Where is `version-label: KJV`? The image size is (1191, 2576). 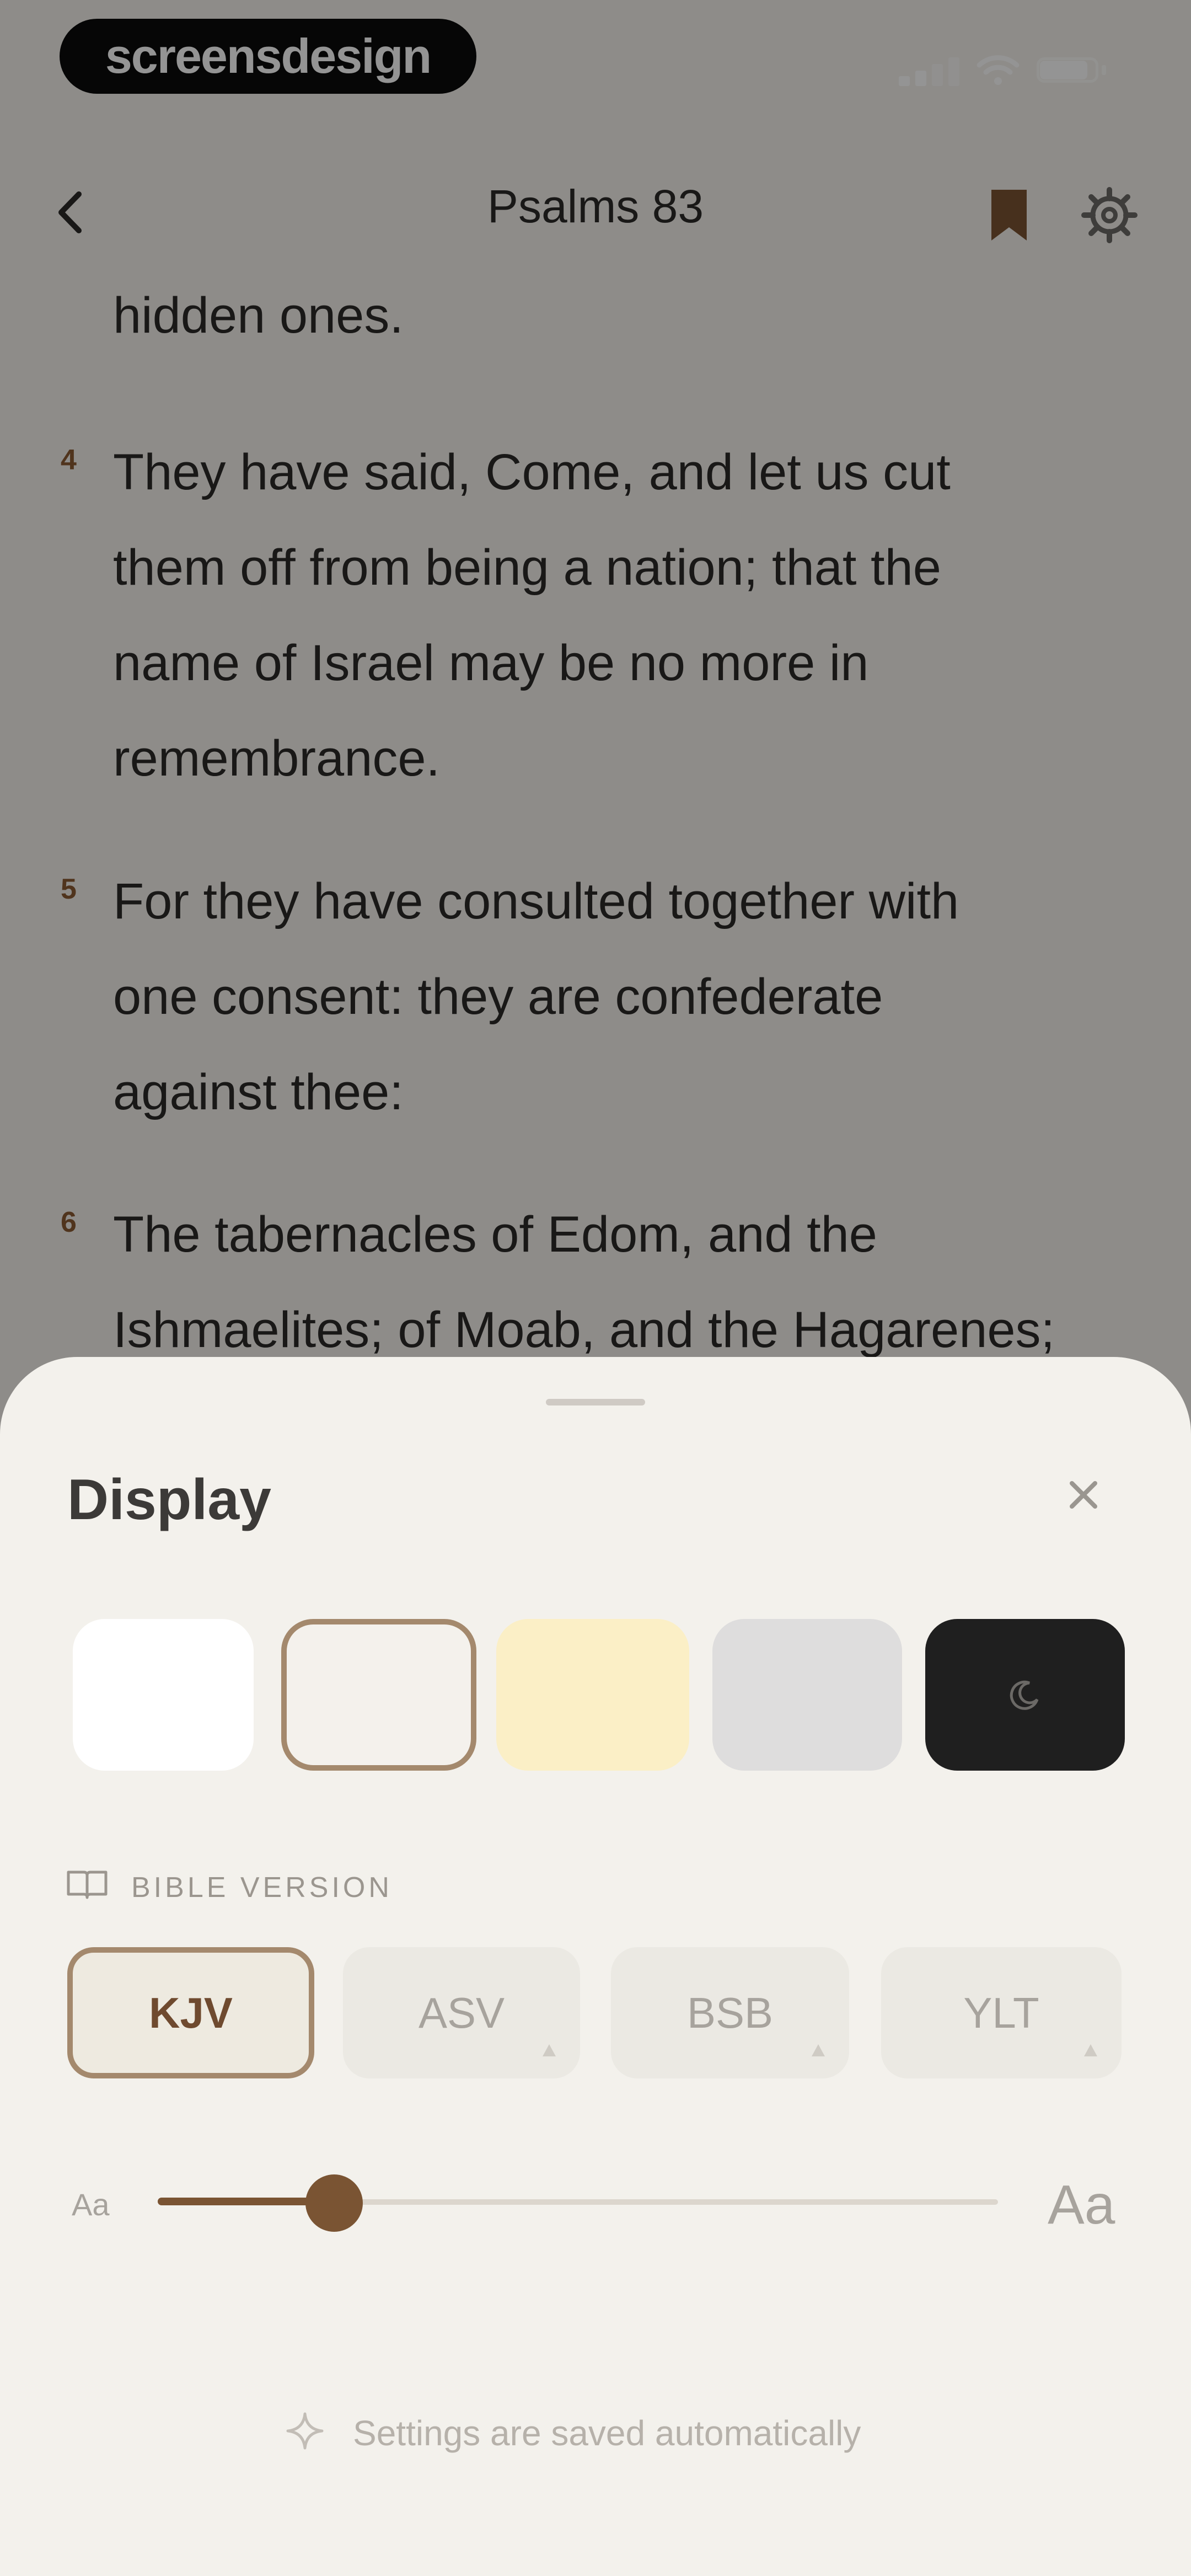 version-label: KJV is located at coordinates (191, 2013).